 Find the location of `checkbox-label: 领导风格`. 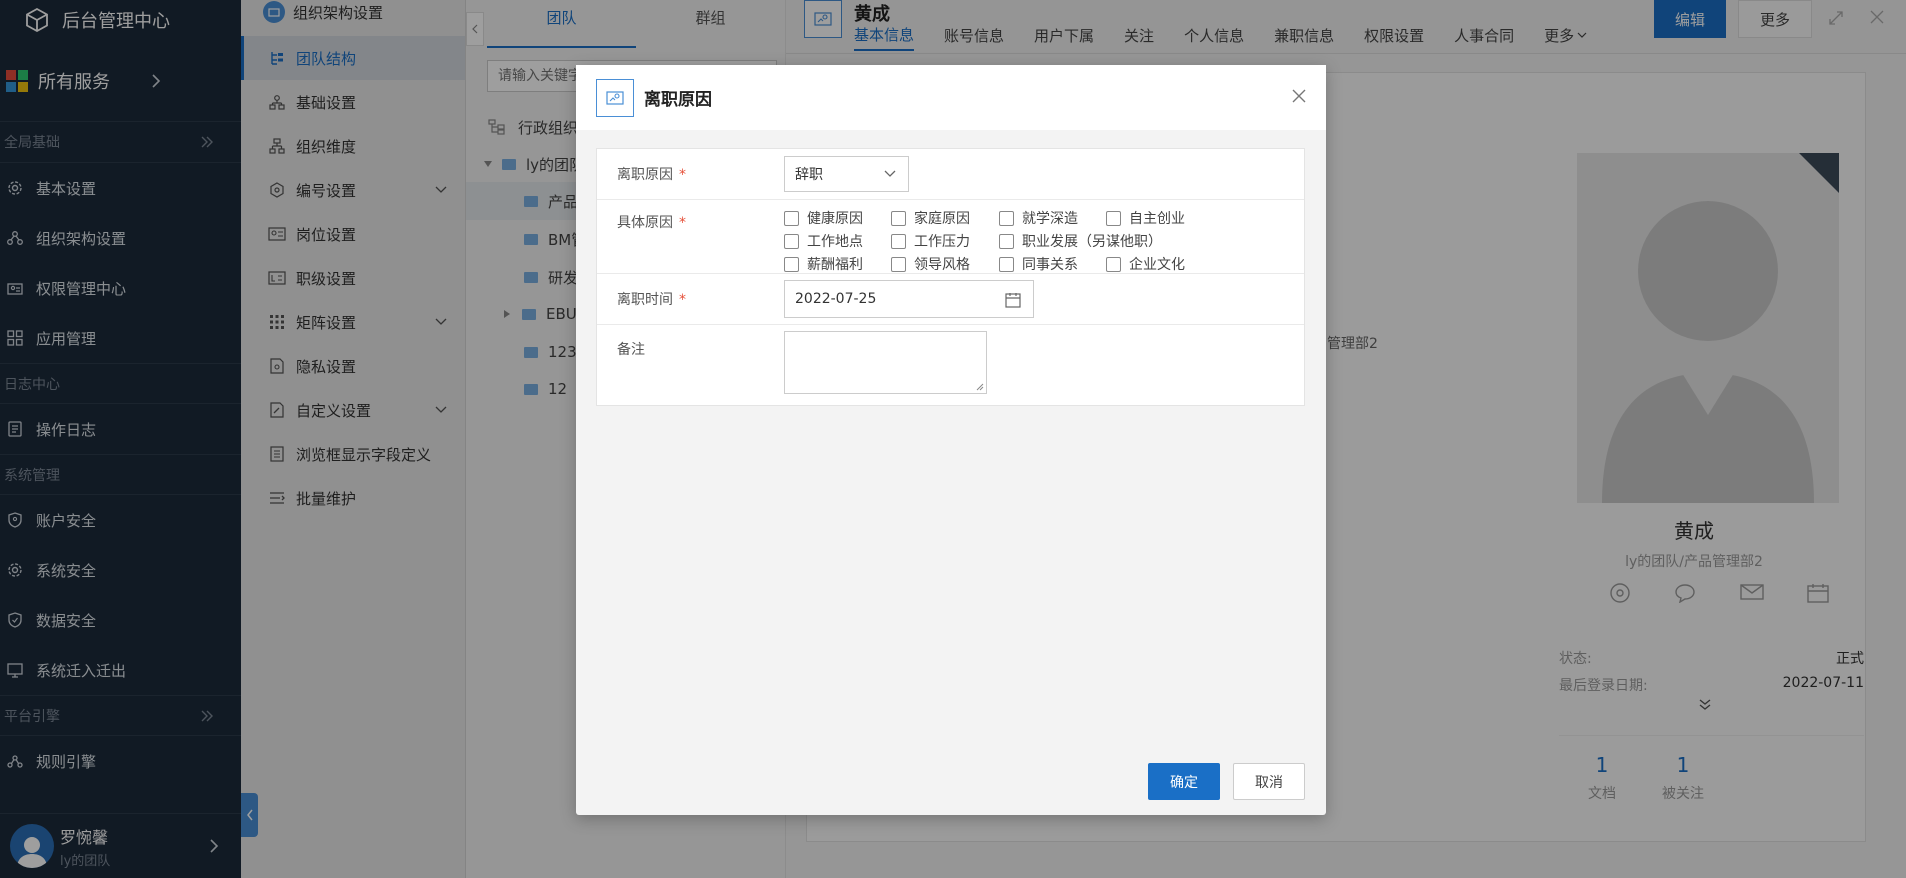

checkbox-label: 领导风格 is located at coordinates (942, 265).